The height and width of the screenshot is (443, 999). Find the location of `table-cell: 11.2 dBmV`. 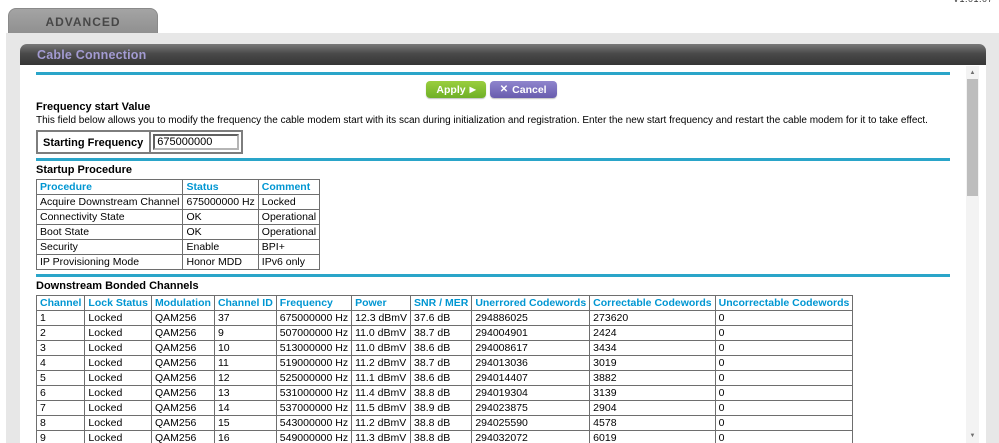

table-cell: 11.2 dBmV is located at coordinates (381, 363).